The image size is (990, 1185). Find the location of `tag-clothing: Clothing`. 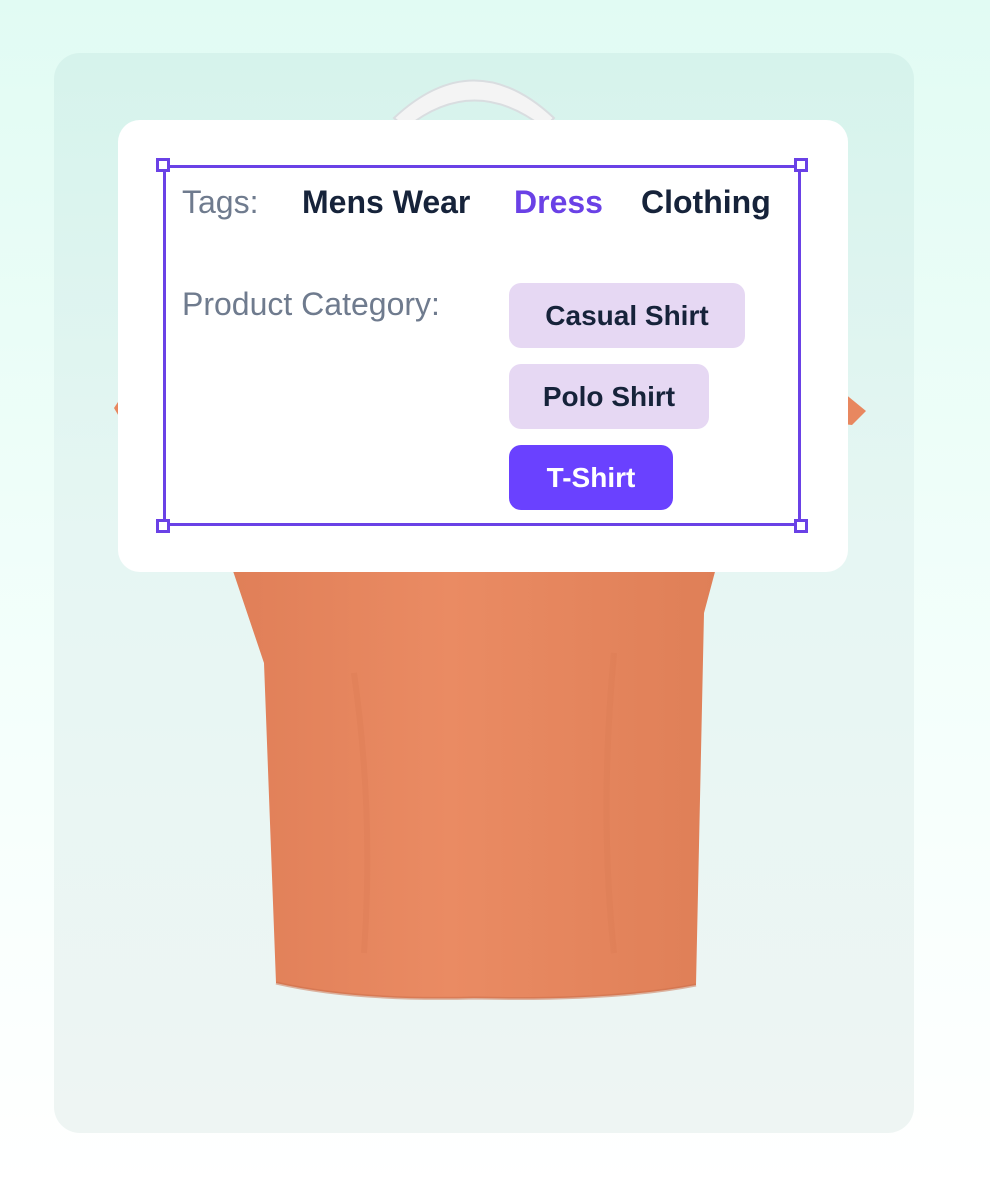

tag-clothing: Clothing is located at coordinates (706, 202).